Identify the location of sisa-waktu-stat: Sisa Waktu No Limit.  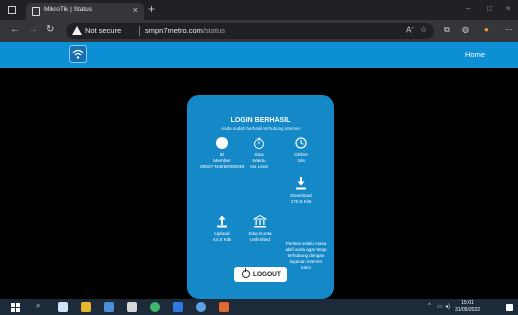
(259, 154).